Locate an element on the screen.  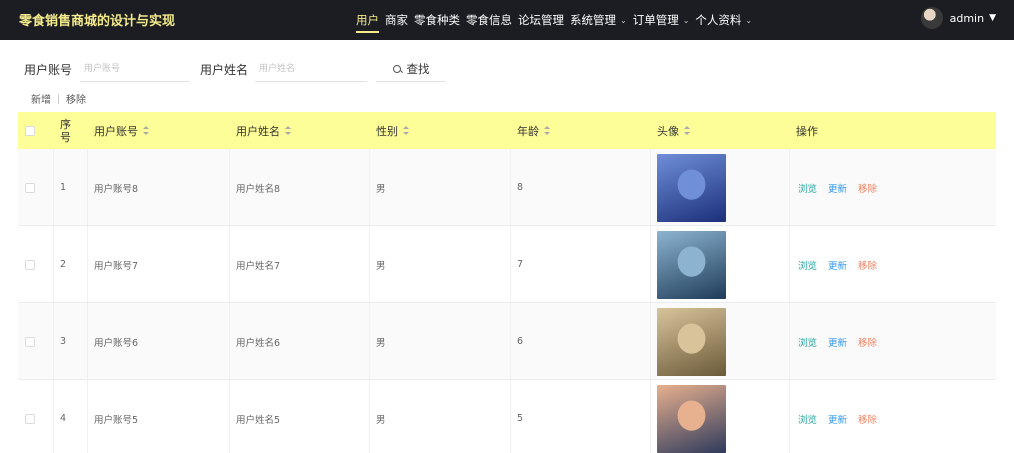
user-avatar is located at coordinates (931, 18).